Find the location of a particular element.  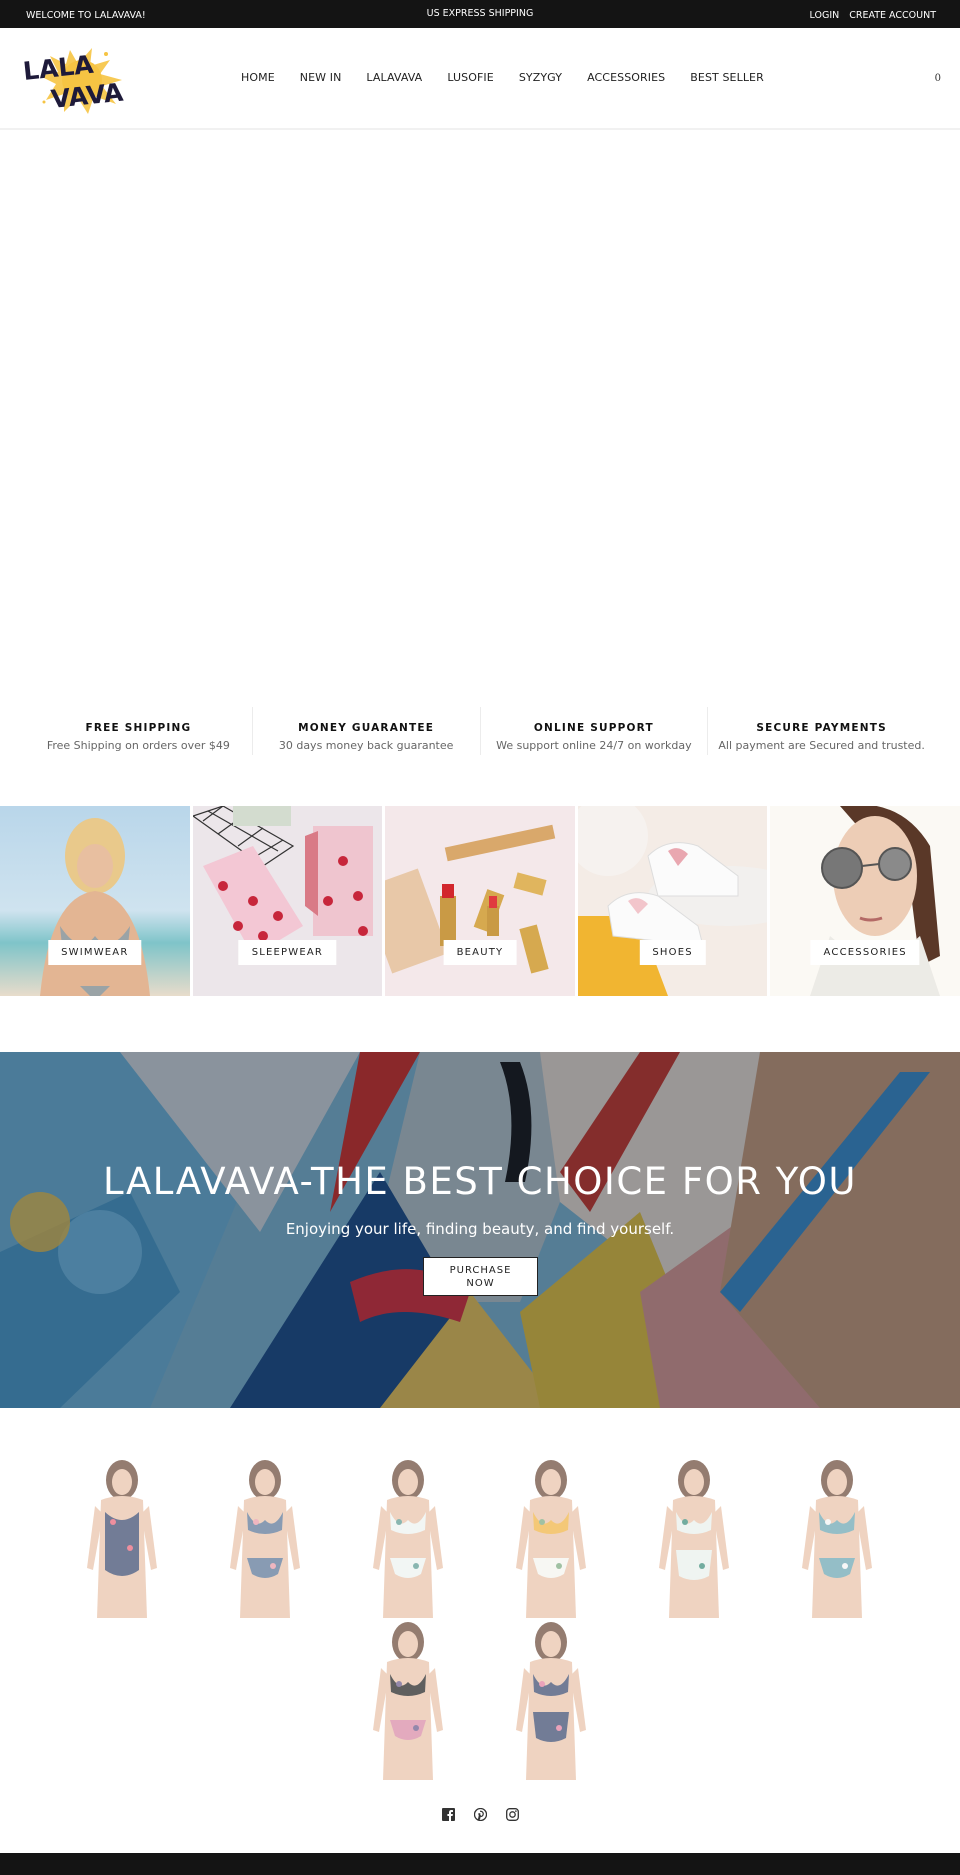

create-account-link: CREATE ACCOUNT is located at coordinates (892, 15).